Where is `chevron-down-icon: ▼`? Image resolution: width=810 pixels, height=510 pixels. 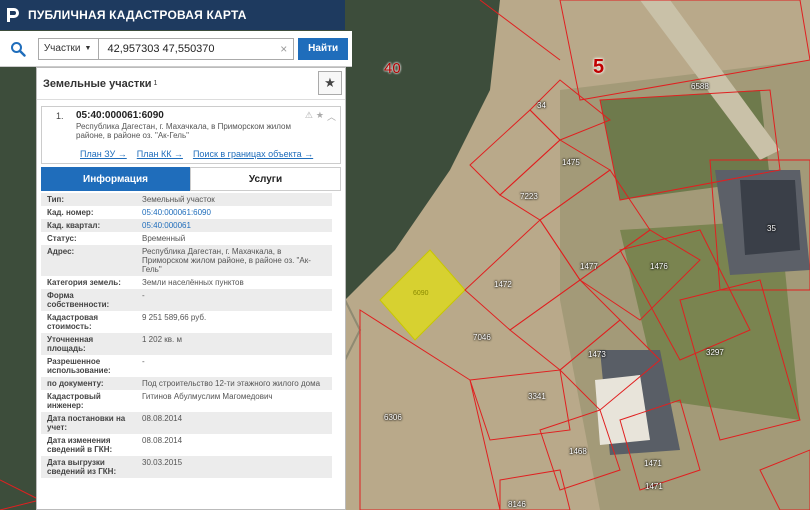
chevron-down-icon: ▼ is located at coordinates (88, 48).